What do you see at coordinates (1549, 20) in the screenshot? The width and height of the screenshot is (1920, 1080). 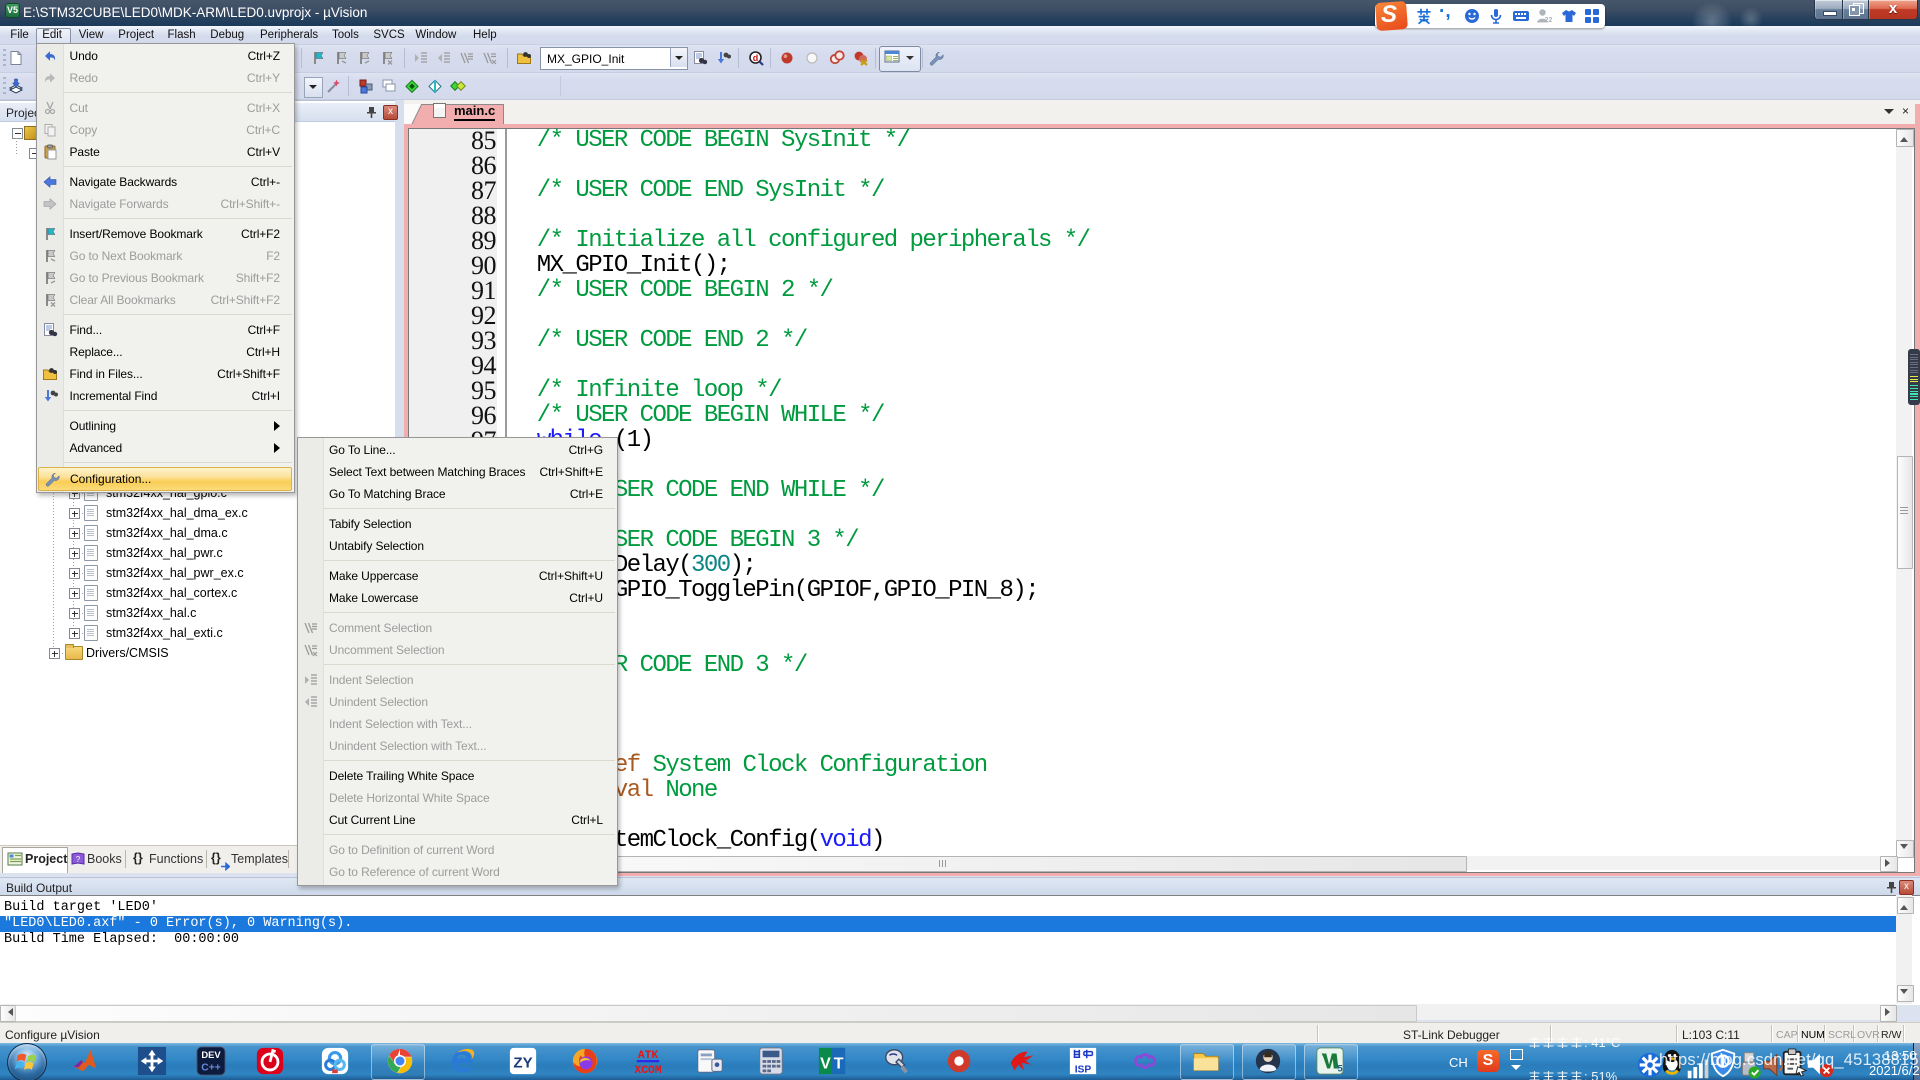 I see `svg-text: 22` at bounding box center [1549, 20].